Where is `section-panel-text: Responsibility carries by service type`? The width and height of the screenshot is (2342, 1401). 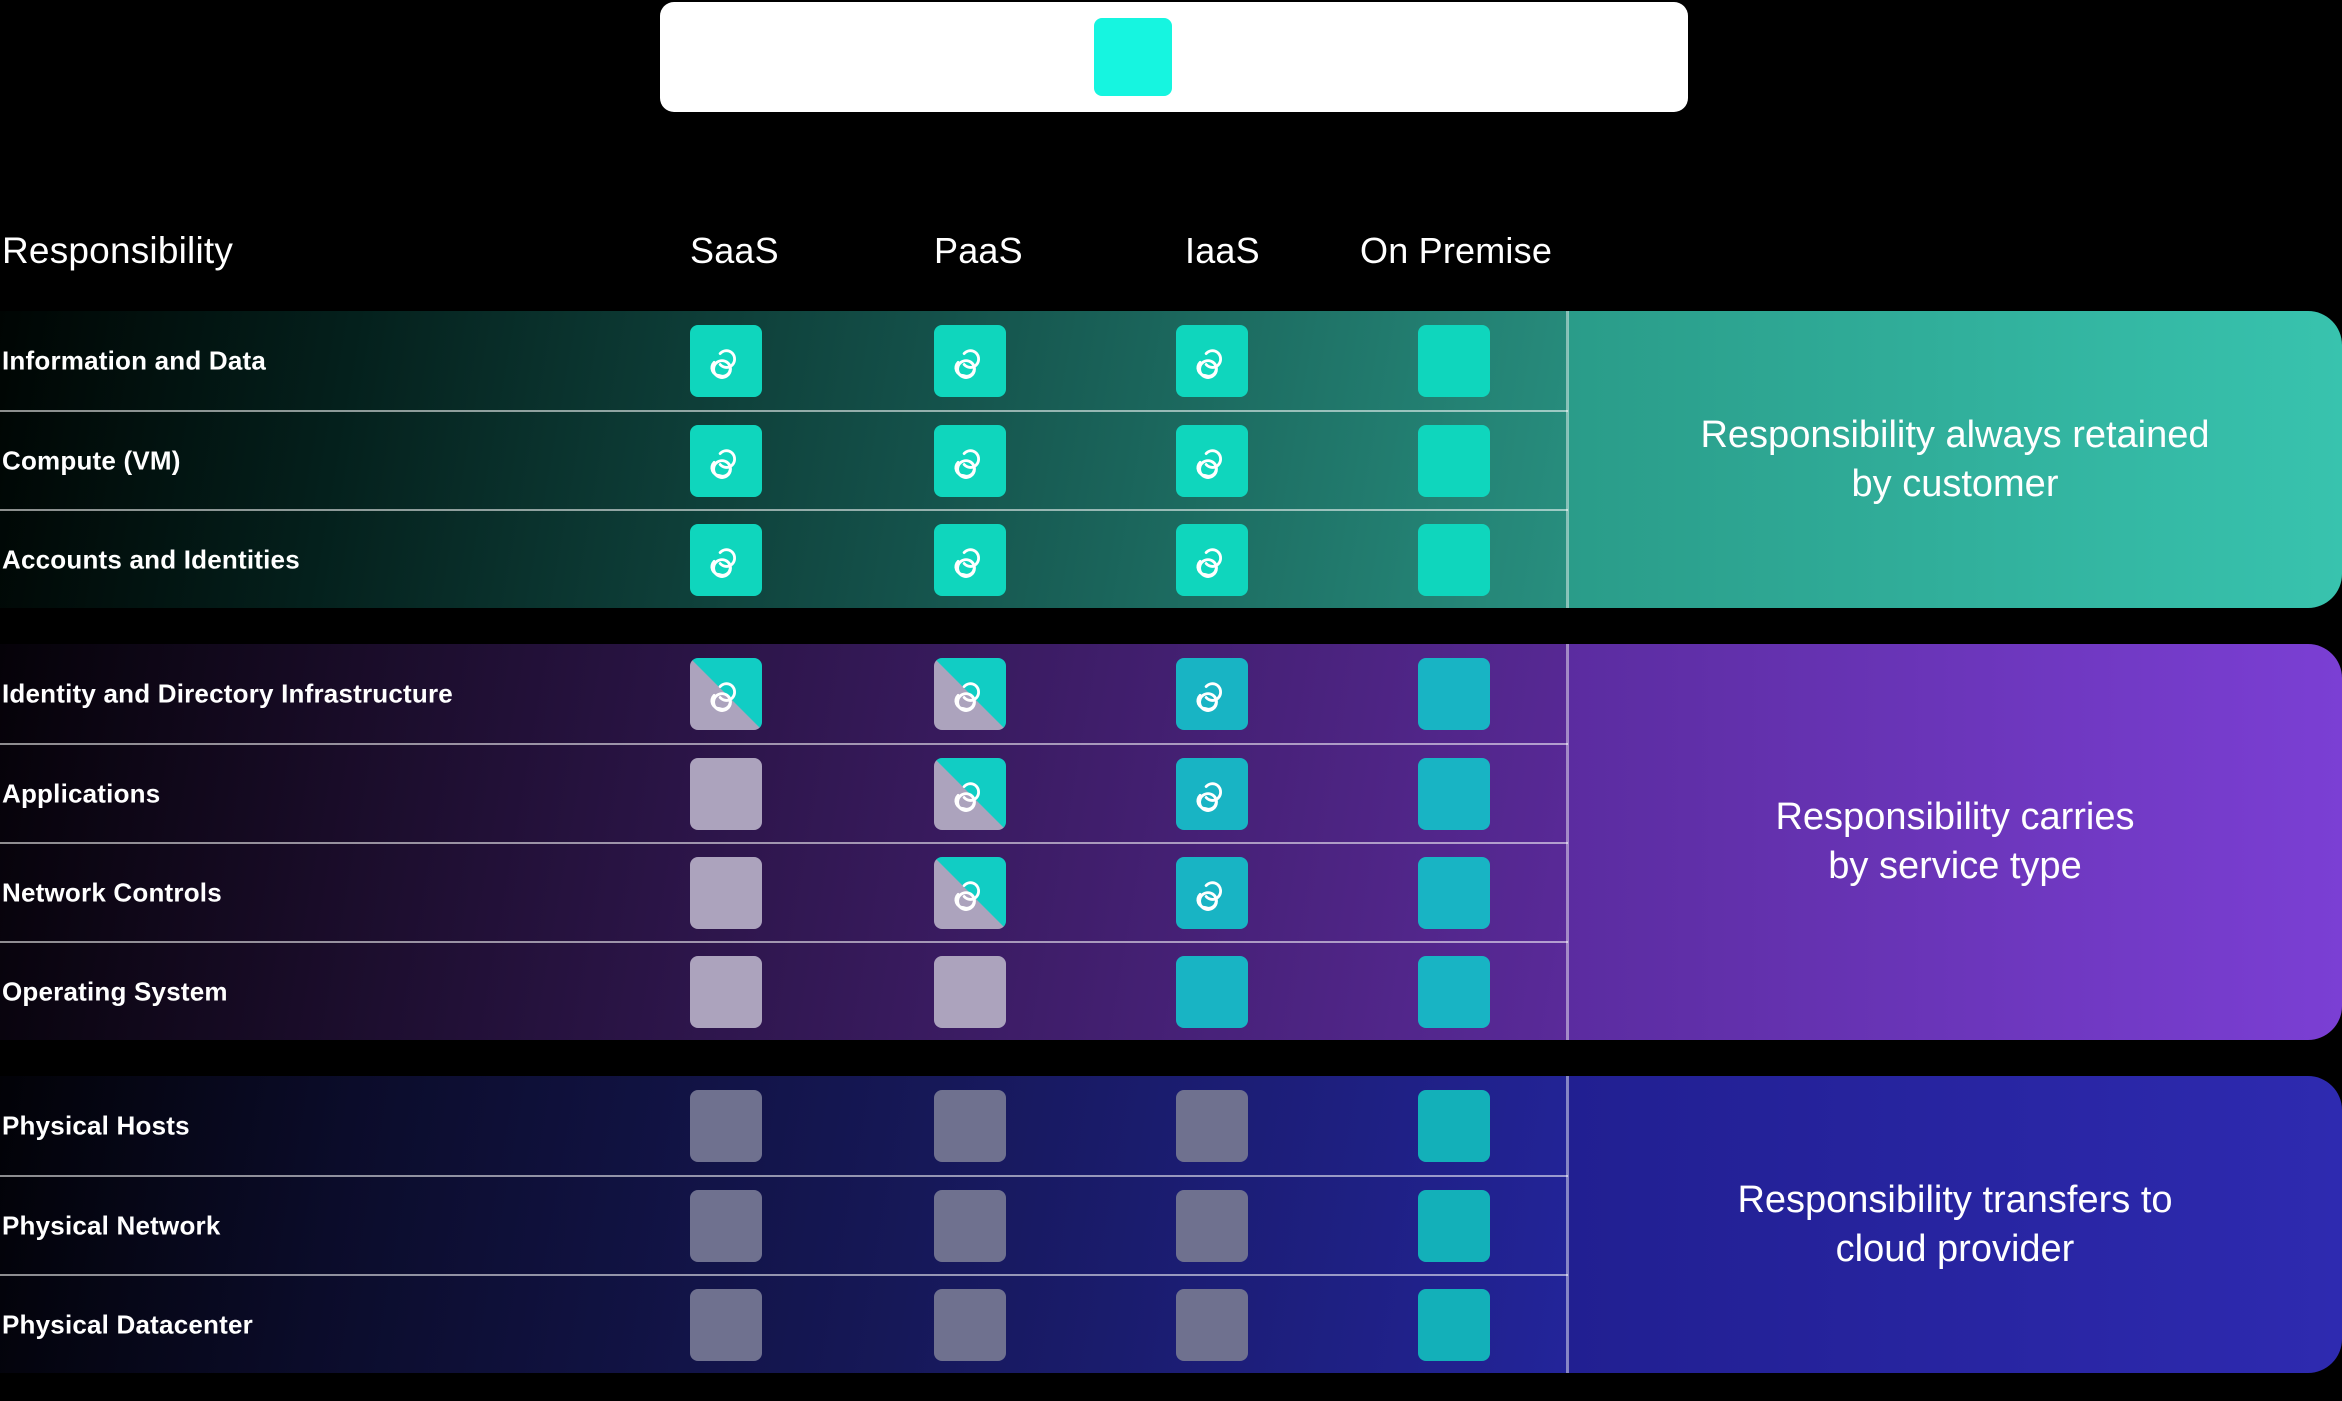
section-panel-text: Responsibility carries by service type is located at coordinates (1955, 841).